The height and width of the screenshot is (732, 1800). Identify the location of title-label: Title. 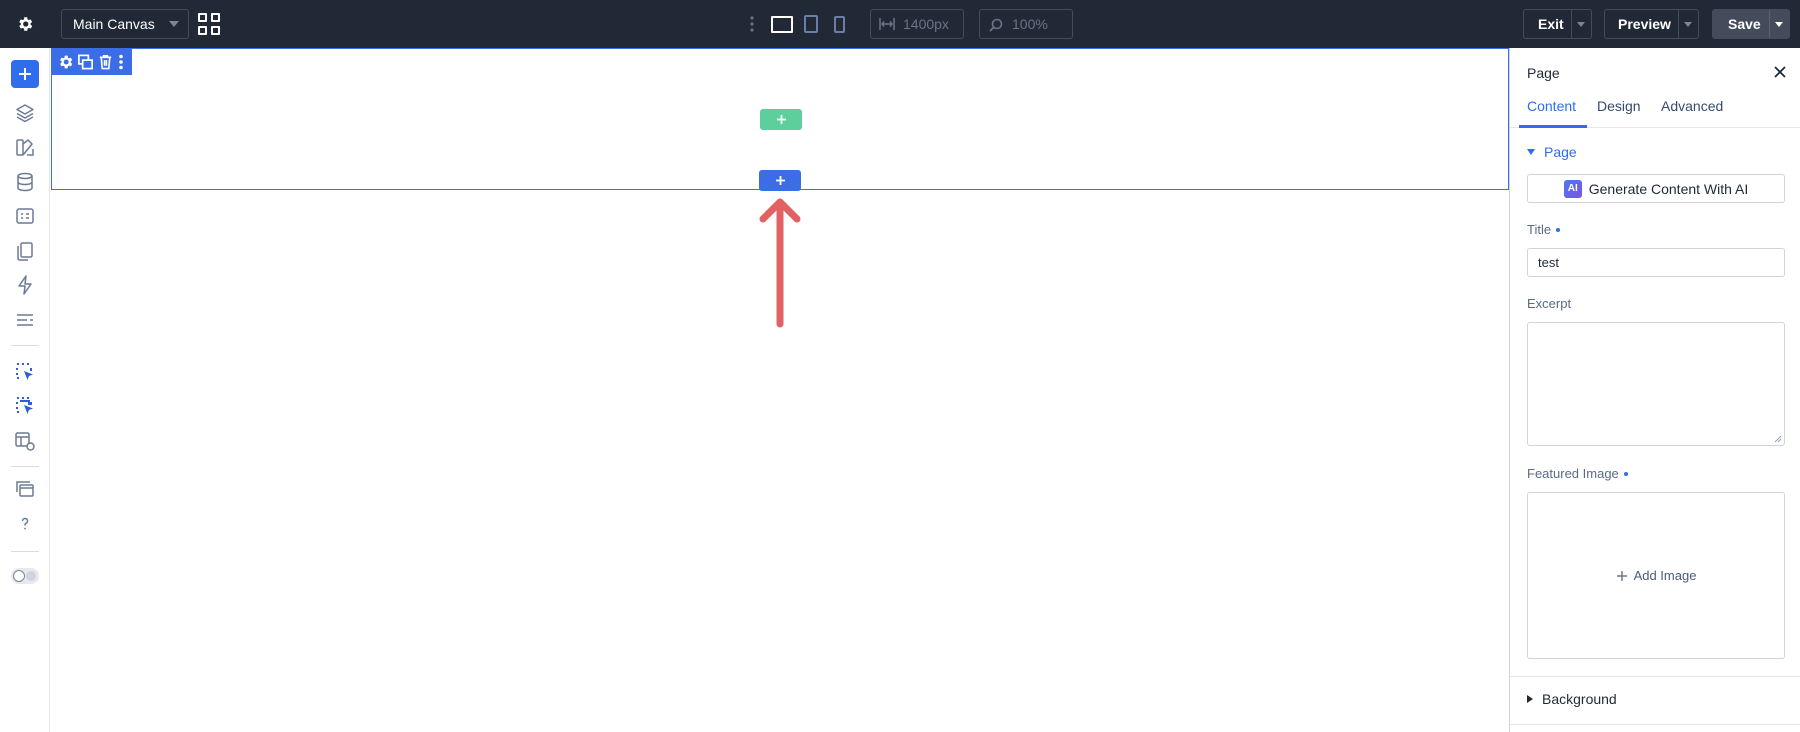
(1544, 229).